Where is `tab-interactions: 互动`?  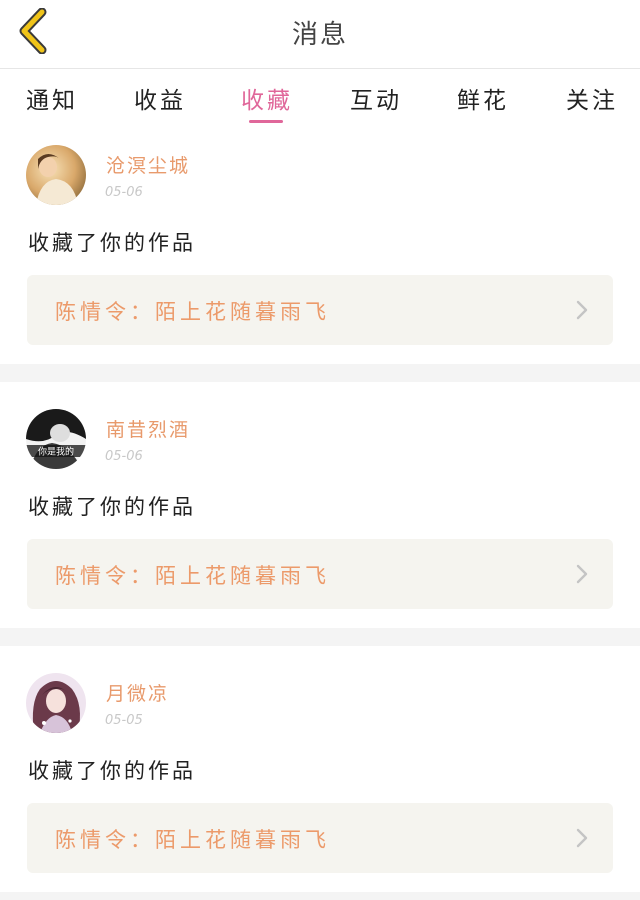
tab-interactions: 互动 is located at coordinates (376, 98).